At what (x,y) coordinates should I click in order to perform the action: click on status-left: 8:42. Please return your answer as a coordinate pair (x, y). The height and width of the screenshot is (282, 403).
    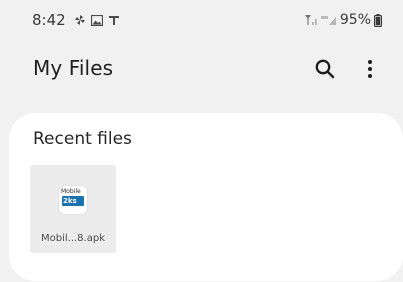
    Looking at the image, I should click on (76, 20).